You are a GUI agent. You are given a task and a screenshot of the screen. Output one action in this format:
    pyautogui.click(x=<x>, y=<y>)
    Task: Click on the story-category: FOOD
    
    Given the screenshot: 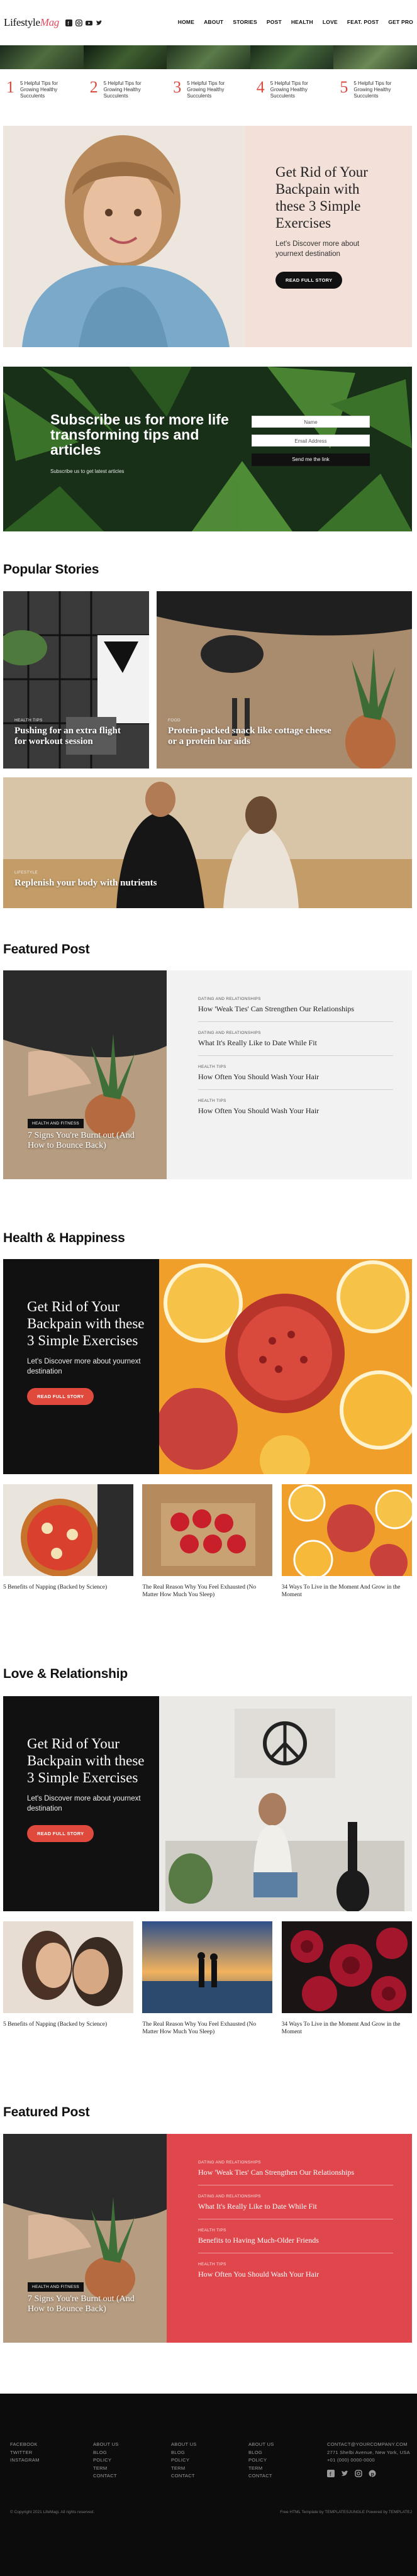 What is the action you would take?
    pyautogui.click(x=174, y=720)
    